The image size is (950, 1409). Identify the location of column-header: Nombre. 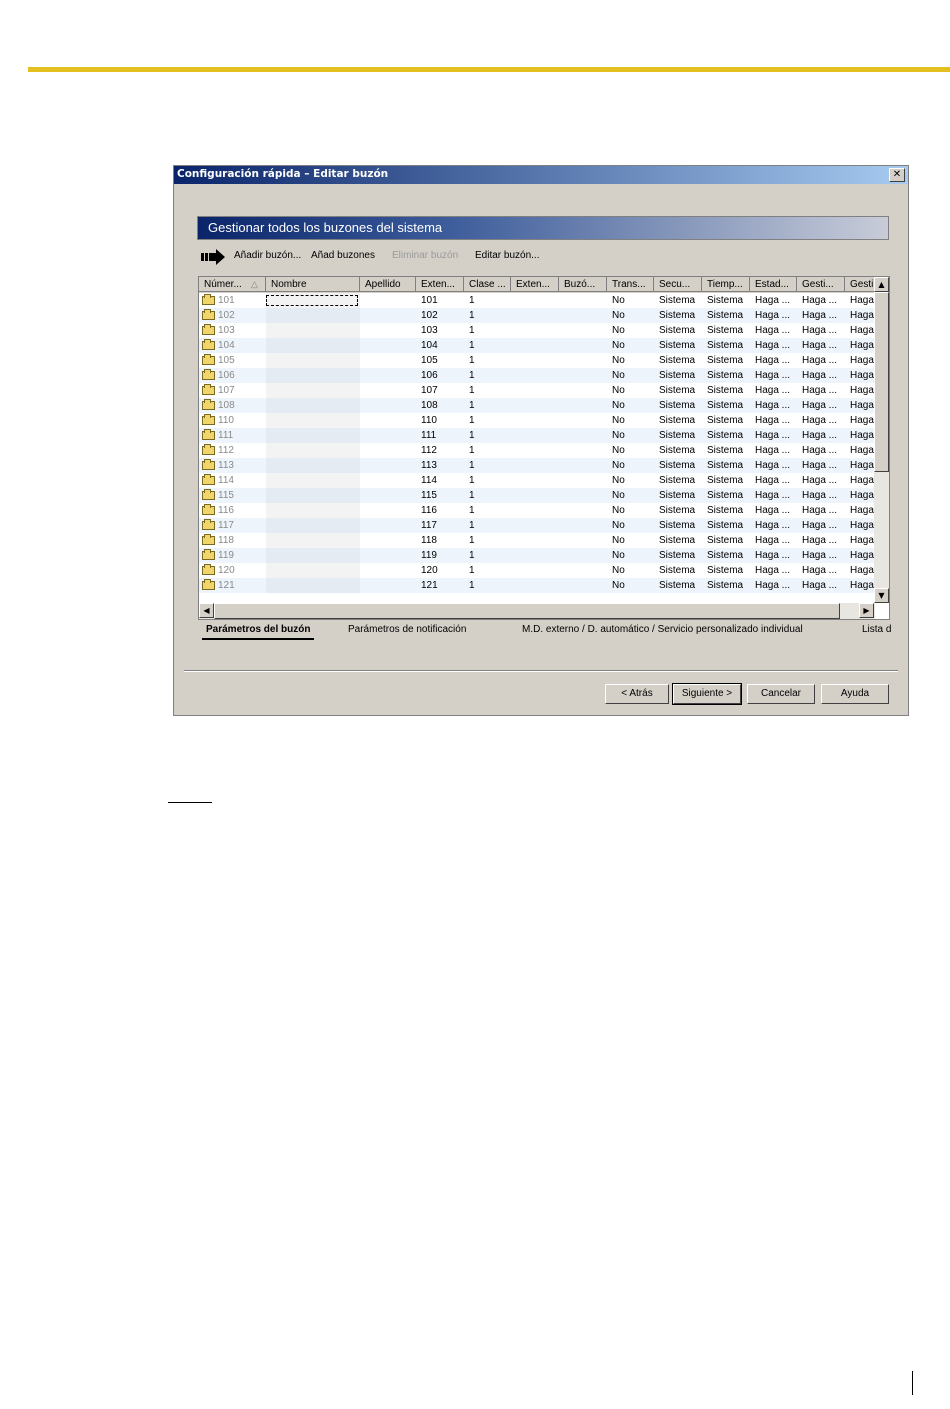
(313, 284).